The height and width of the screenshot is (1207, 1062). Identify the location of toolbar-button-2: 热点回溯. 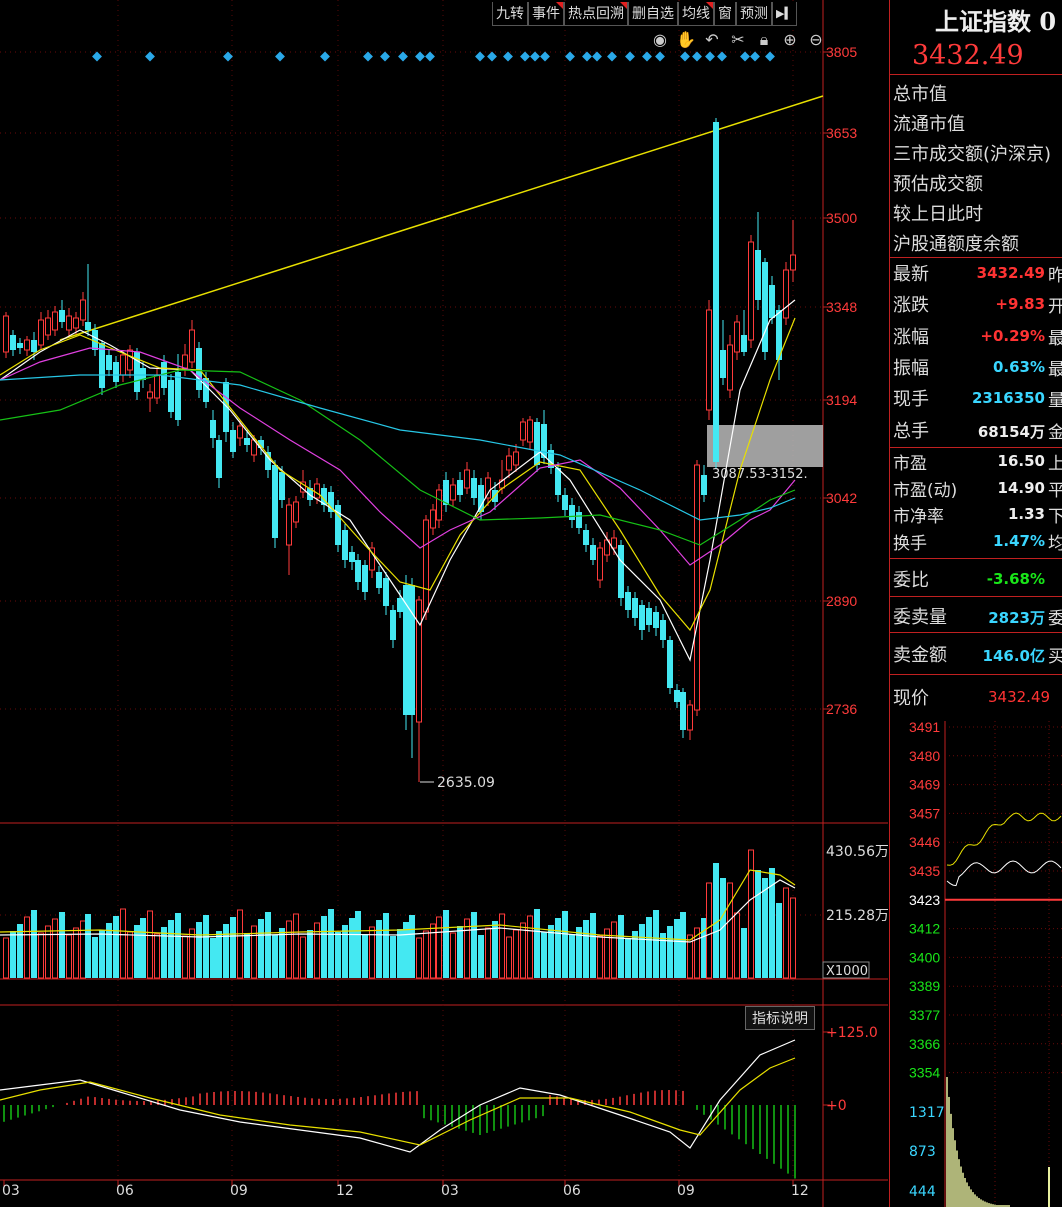
(596, 14).